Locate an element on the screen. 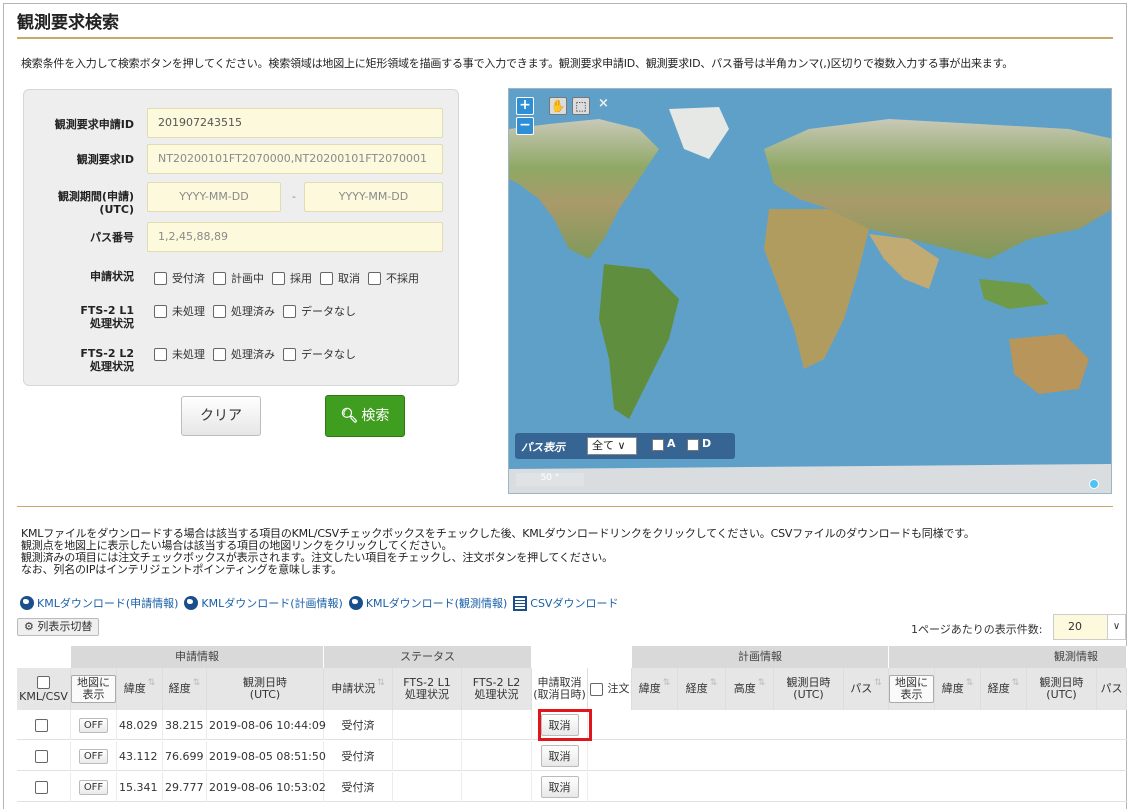 The image size is (1130, 809). search-button-label: 検索 is located at coordinates (375, 416).